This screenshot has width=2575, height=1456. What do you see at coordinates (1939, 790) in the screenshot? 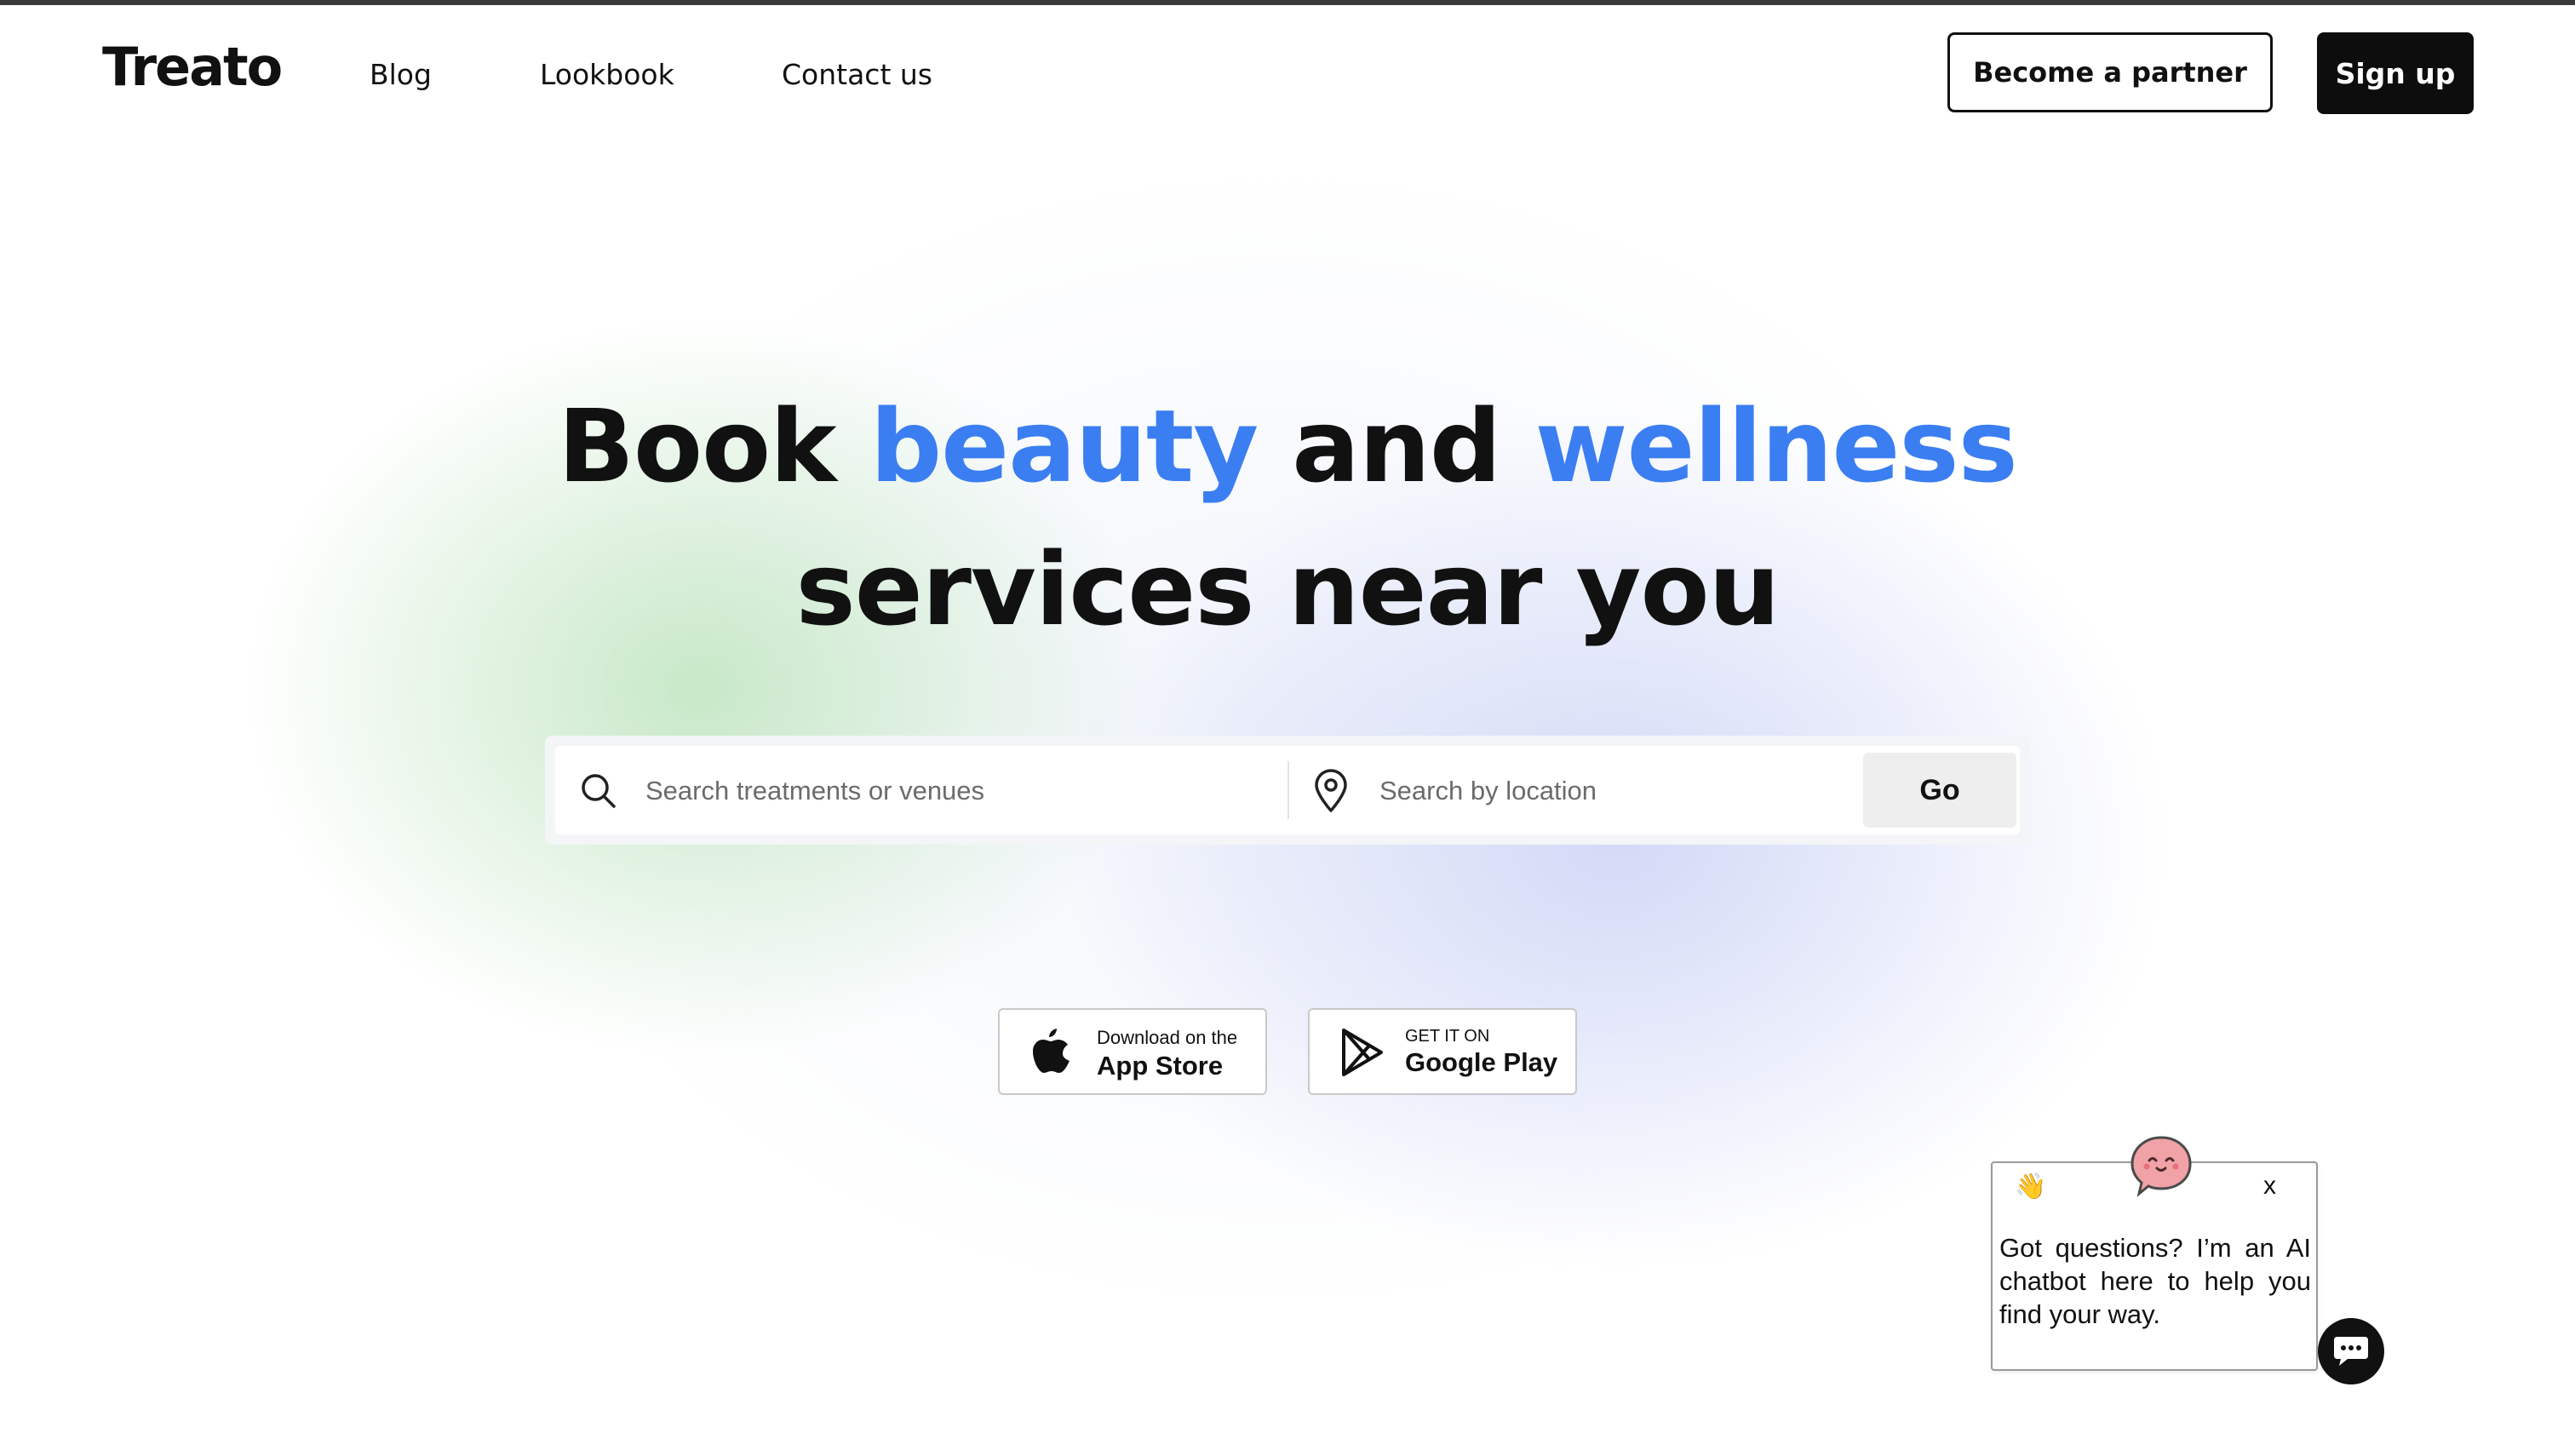
I see `go-button: Go` at bounding box center [1939, 790].